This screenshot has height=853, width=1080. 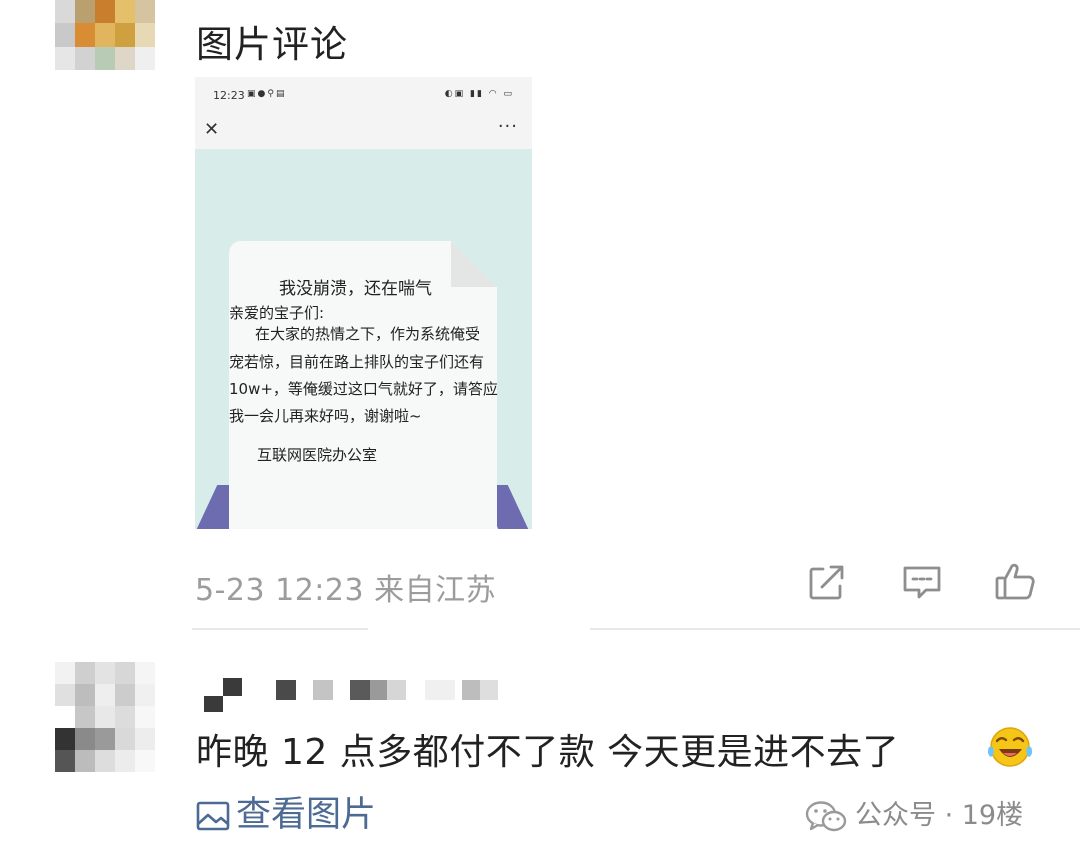 I want to click on notice-line: 10w+，等俺缓过这口气就好了，请答应, so click(x=363, y=389).